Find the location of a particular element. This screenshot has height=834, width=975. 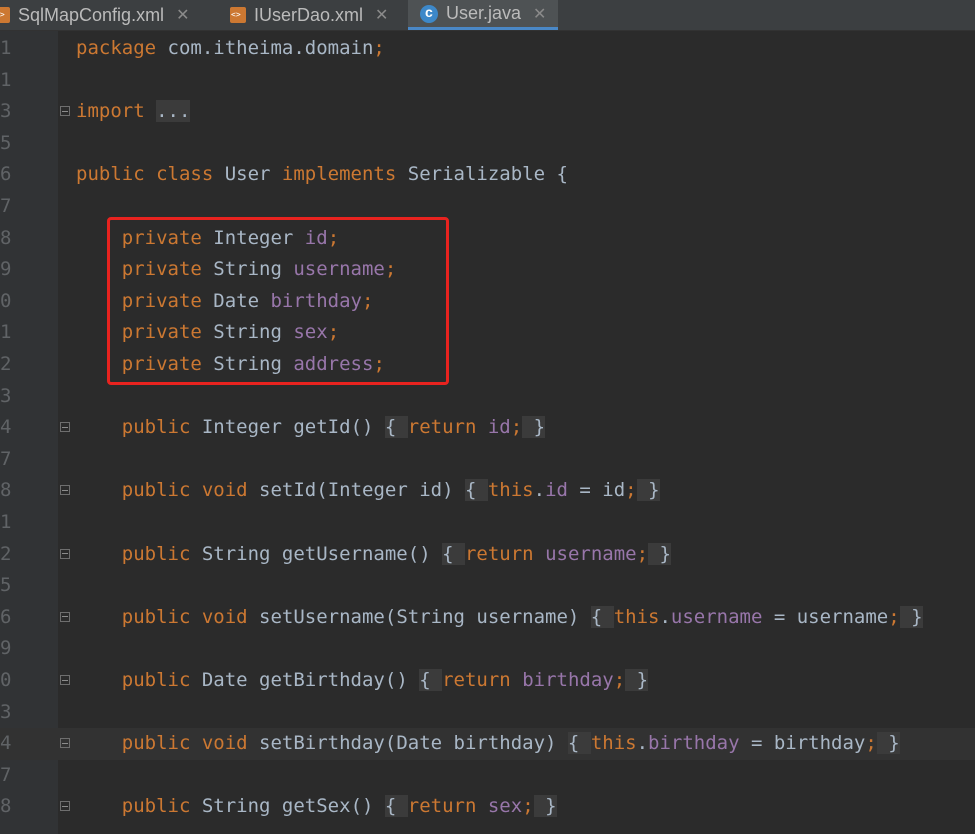

code-token: = id is located at coordinates (602, 490).